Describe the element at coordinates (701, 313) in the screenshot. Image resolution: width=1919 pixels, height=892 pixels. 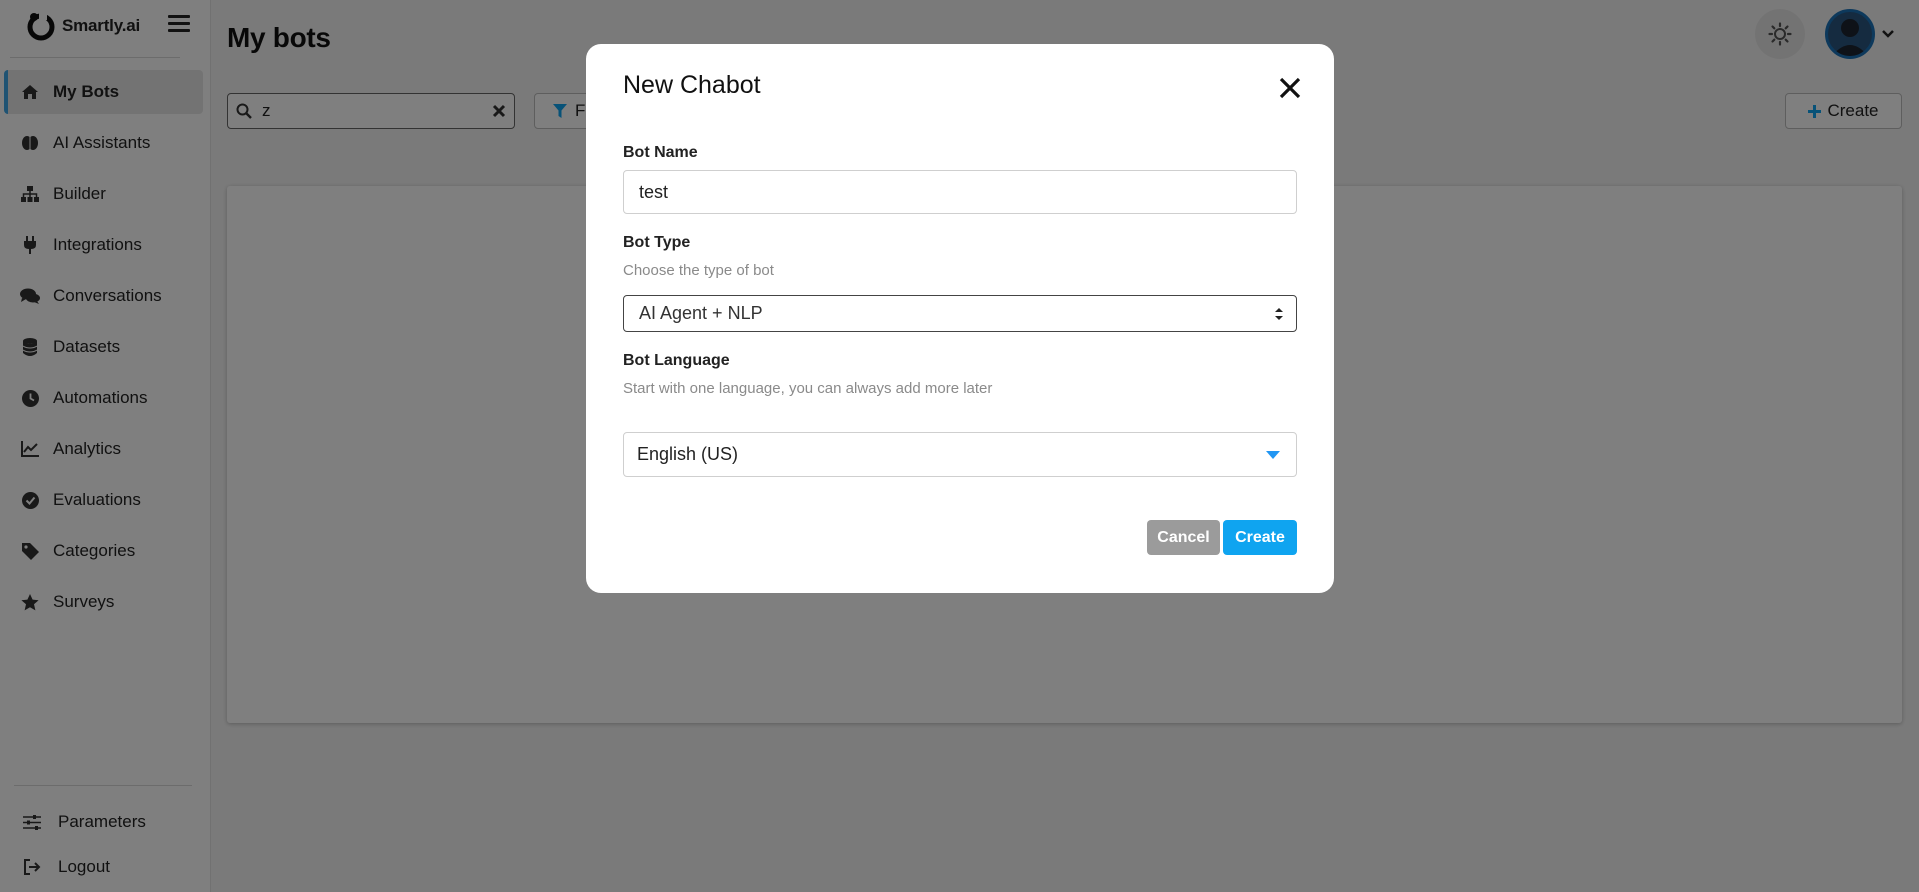
I see `bot-type-value: AI Agent + NLP` at that location.